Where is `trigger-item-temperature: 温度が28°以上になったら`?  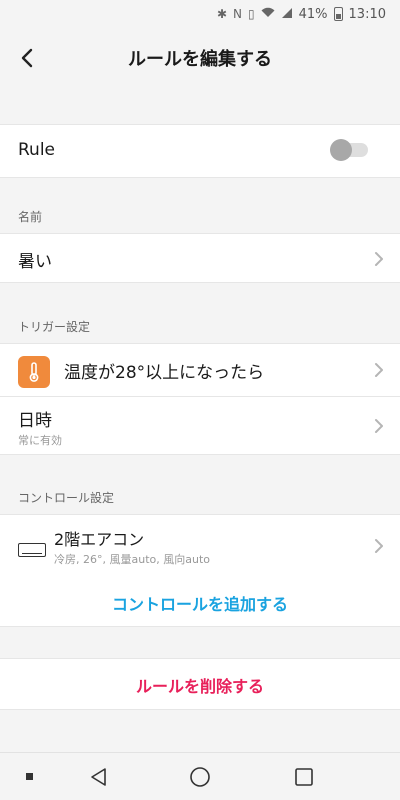 trigger-item-temperature: 温度が28°以上になったら is located at coordinates (200, 370).